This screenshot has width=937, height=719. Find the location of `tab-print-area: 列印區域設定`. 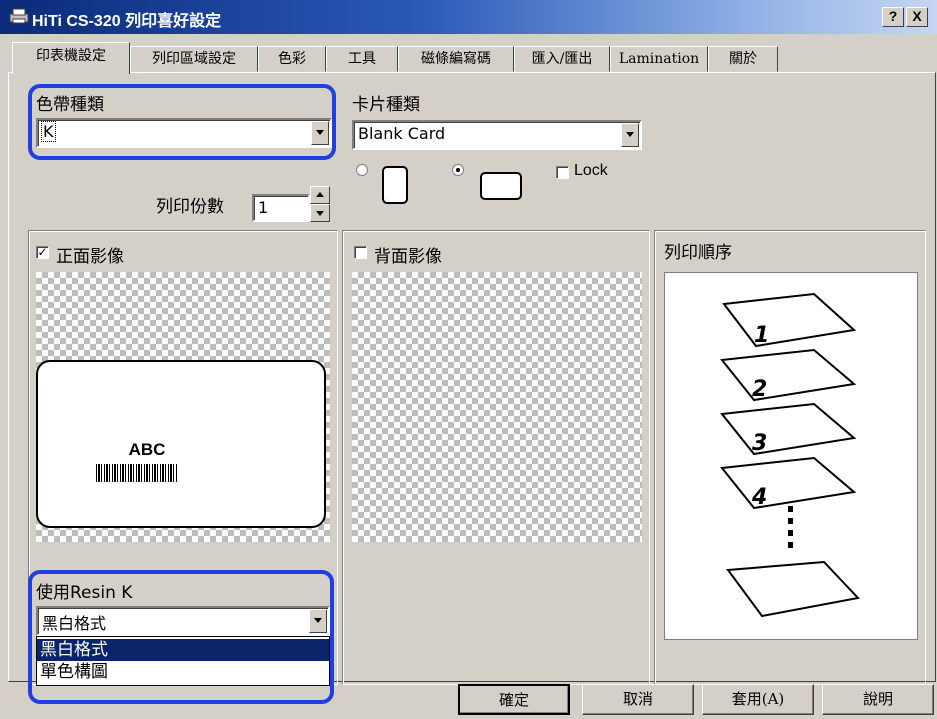

tab-print-area: 列印區域設定 is located at coordinates (194, 59).